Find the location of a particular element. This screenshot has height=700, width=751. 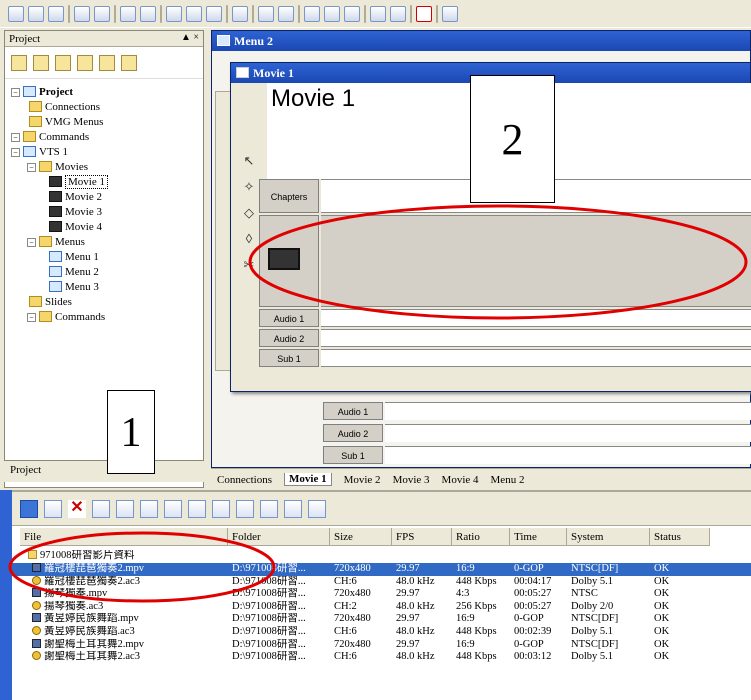

add-folder-icon is located at coordinates (19, 62).